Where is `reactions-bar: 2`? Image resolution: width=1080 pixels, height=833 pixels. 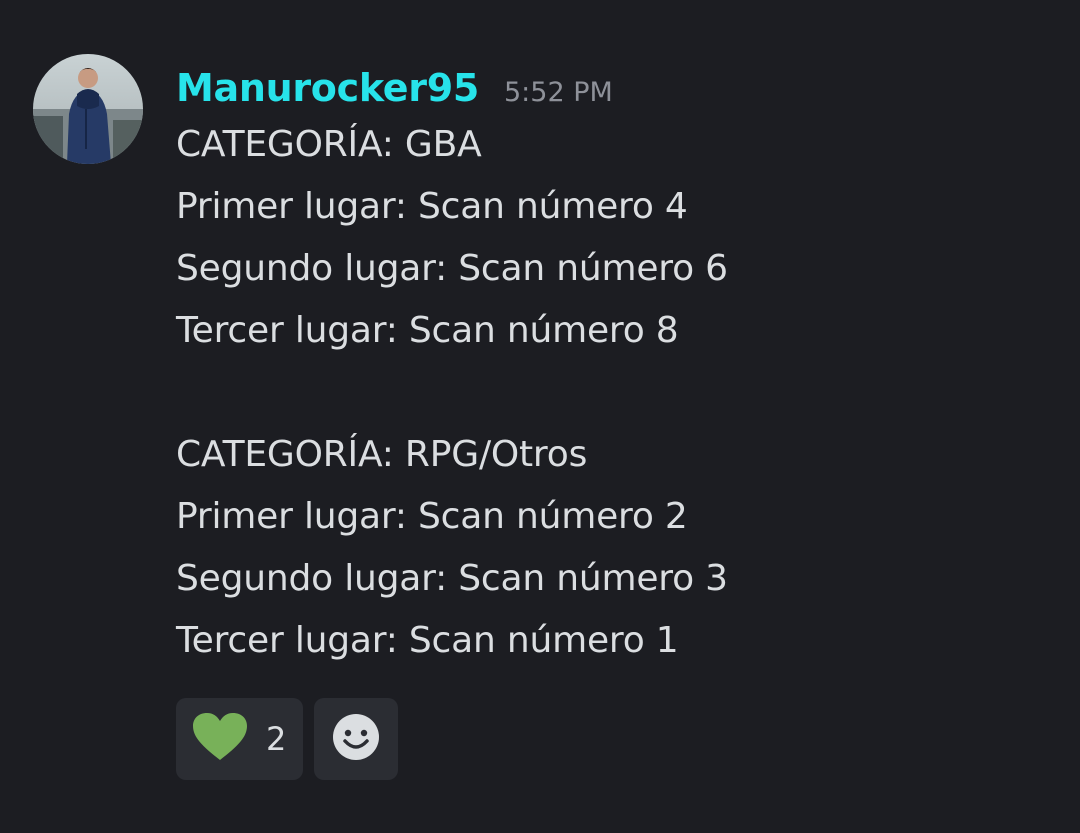
reactions-bar: 2 is located at coordinates (606, 739).